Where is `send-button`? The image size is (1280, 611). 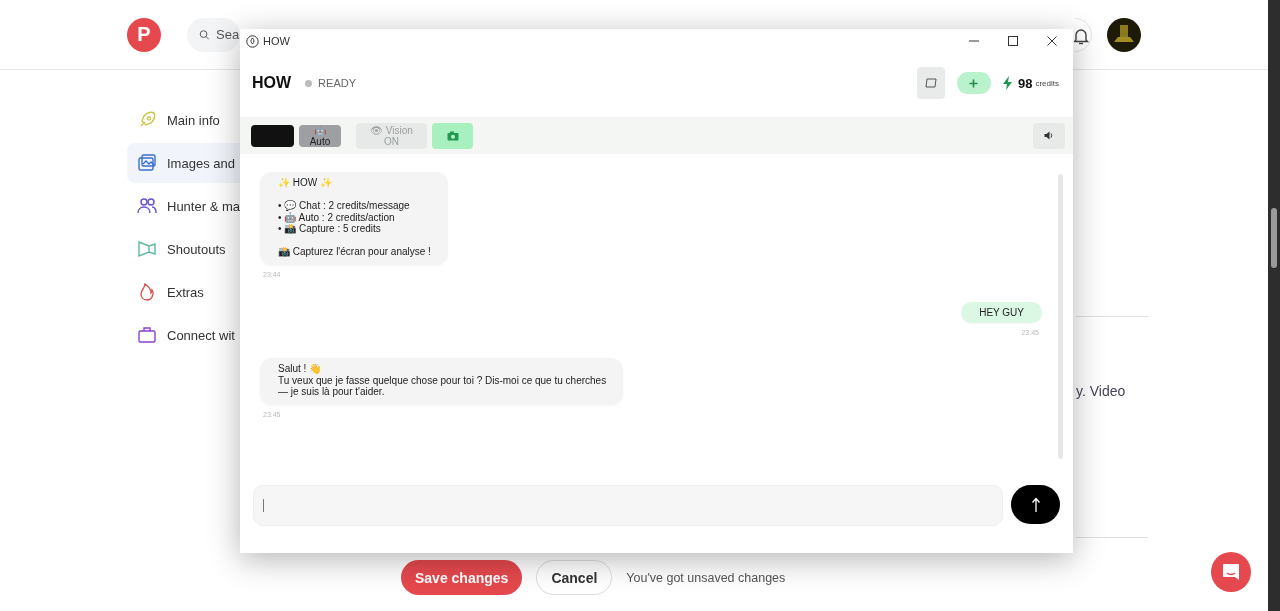
send-button is located at coordinates (1035, 504).